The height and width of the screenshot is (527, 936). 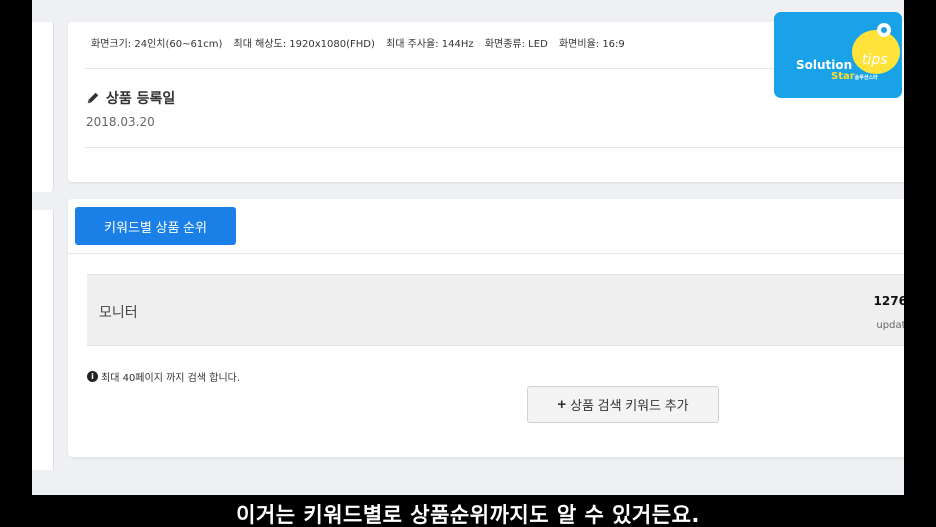 I want to click on pencil-icon, so click(x=93, y=98).